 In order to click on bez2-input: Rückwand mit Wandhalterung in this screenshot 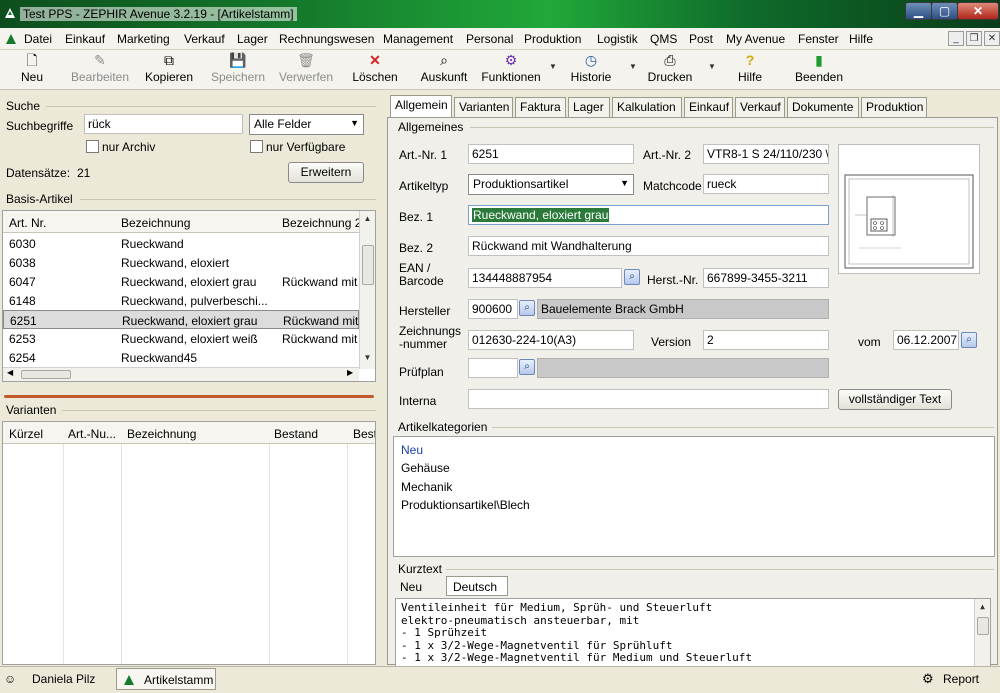, I will do `click(648, 246)`.